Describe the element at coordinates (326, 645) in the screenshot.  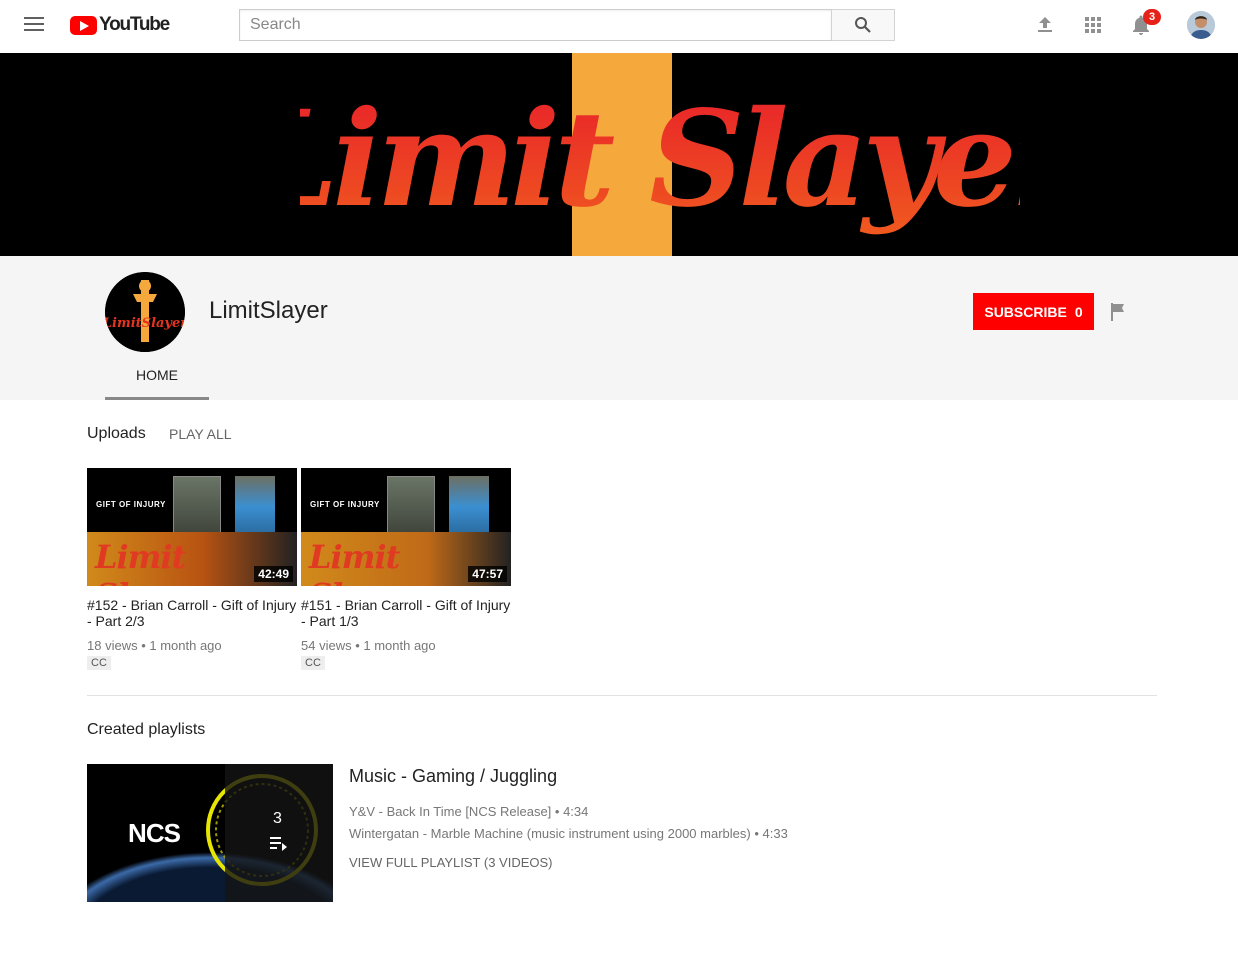
I see `video-views: 54 views` at that location.